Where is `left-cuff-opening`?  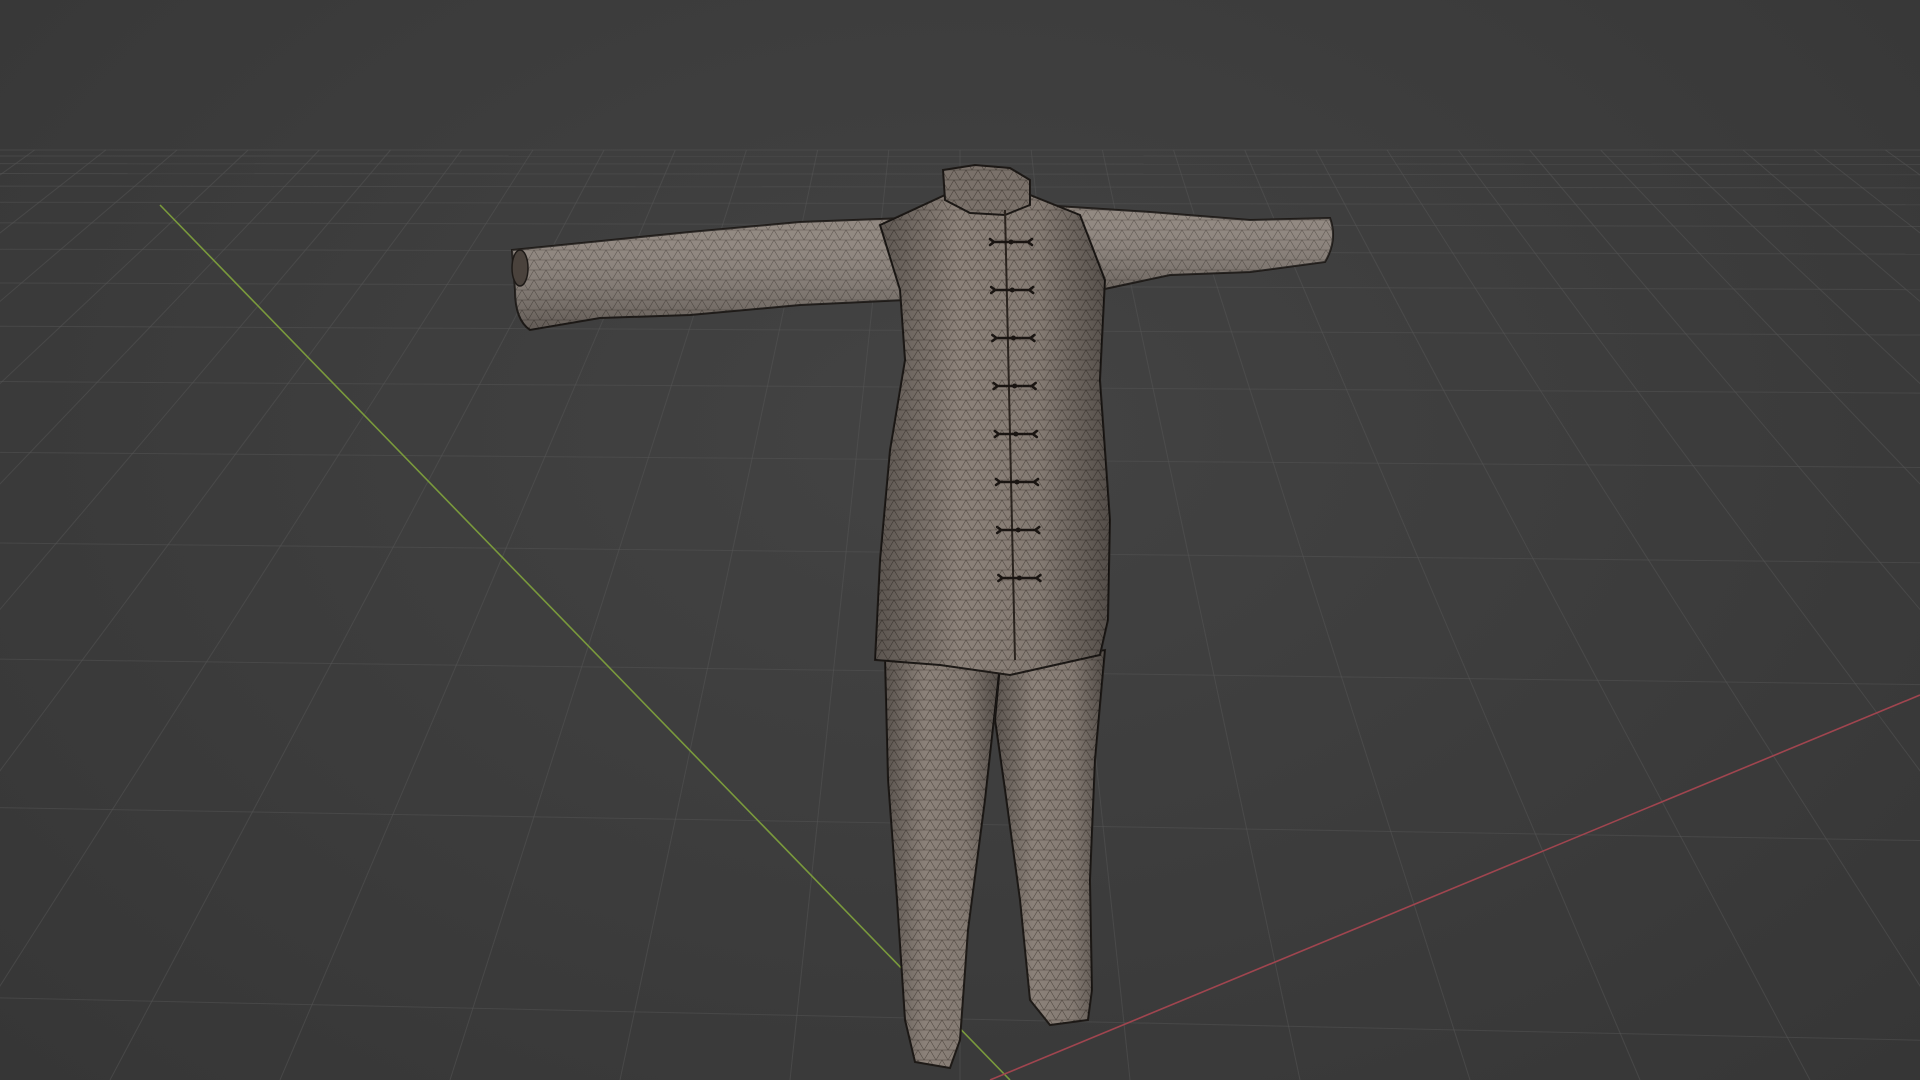 left-cuff-opening is located at coordinates (520, 268).